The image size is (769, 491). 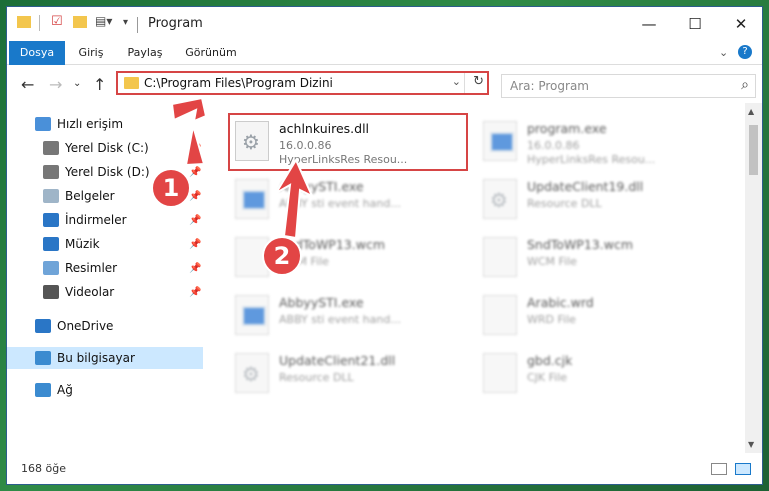 What do you see at coordinates (242, 168) in the screenshot?
I see `annotation-arrows` at bounding box center [242, 168].